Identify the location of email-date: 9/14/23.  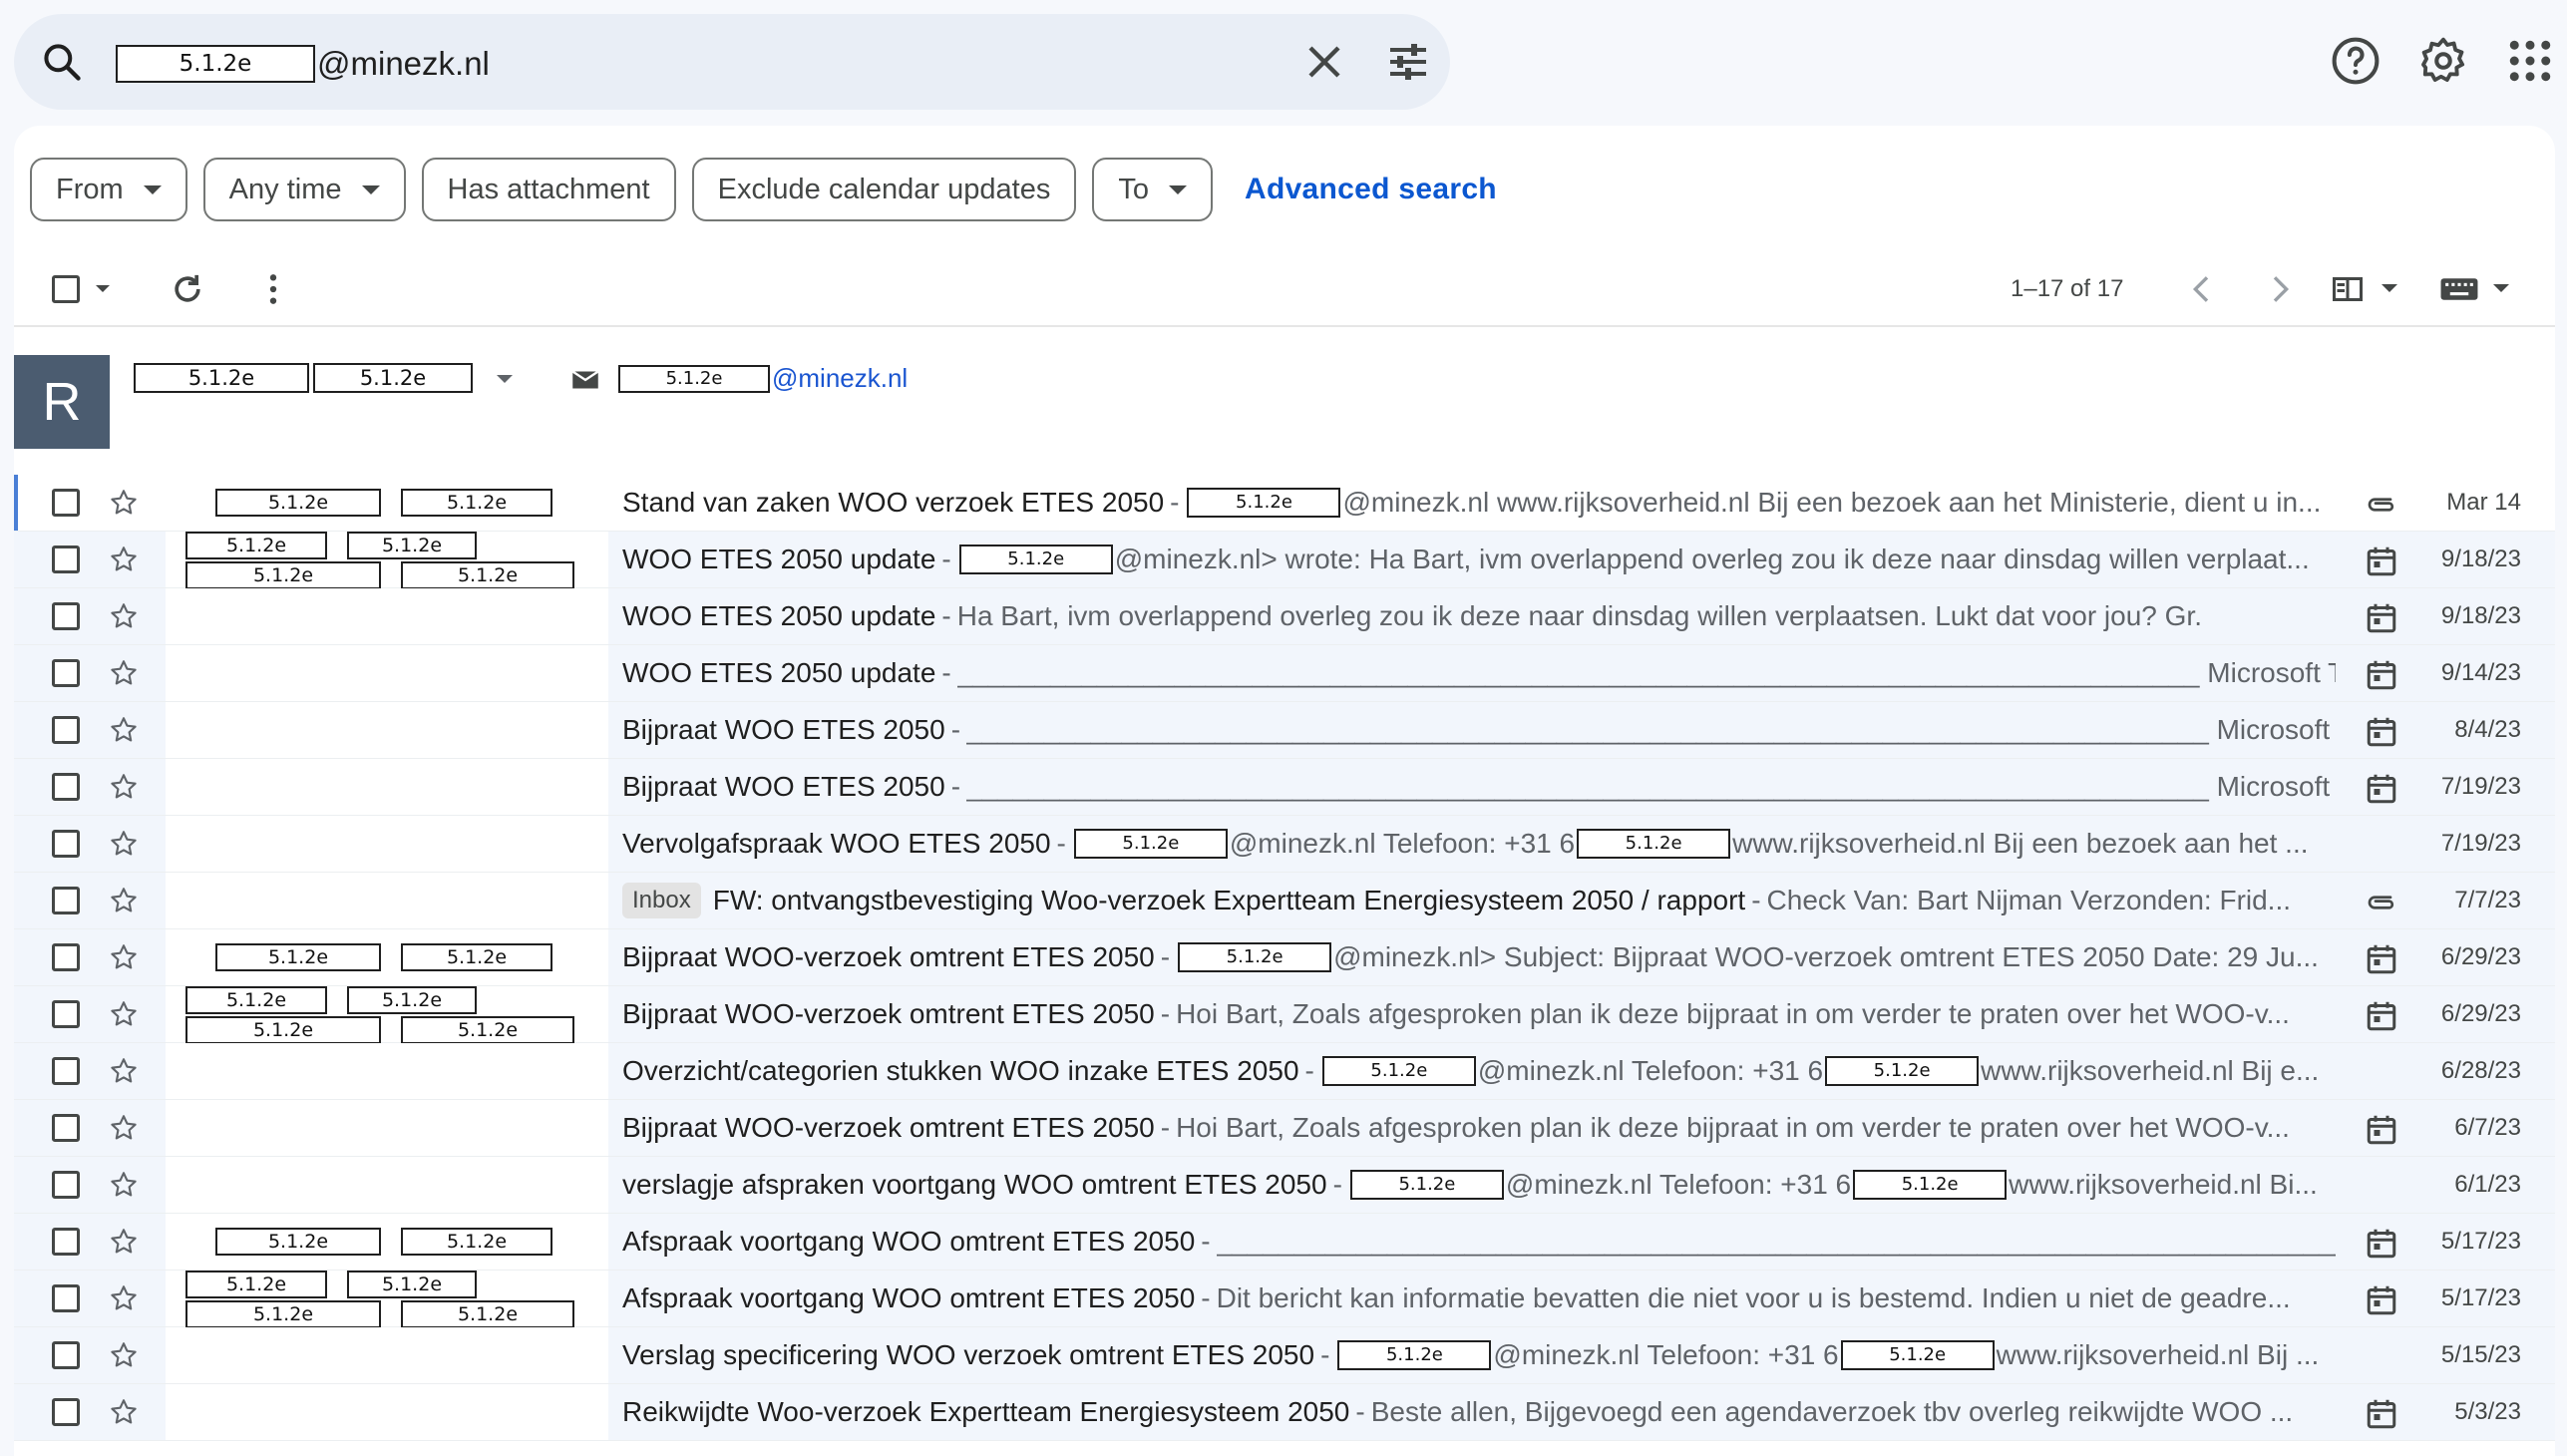
(2480, 672).